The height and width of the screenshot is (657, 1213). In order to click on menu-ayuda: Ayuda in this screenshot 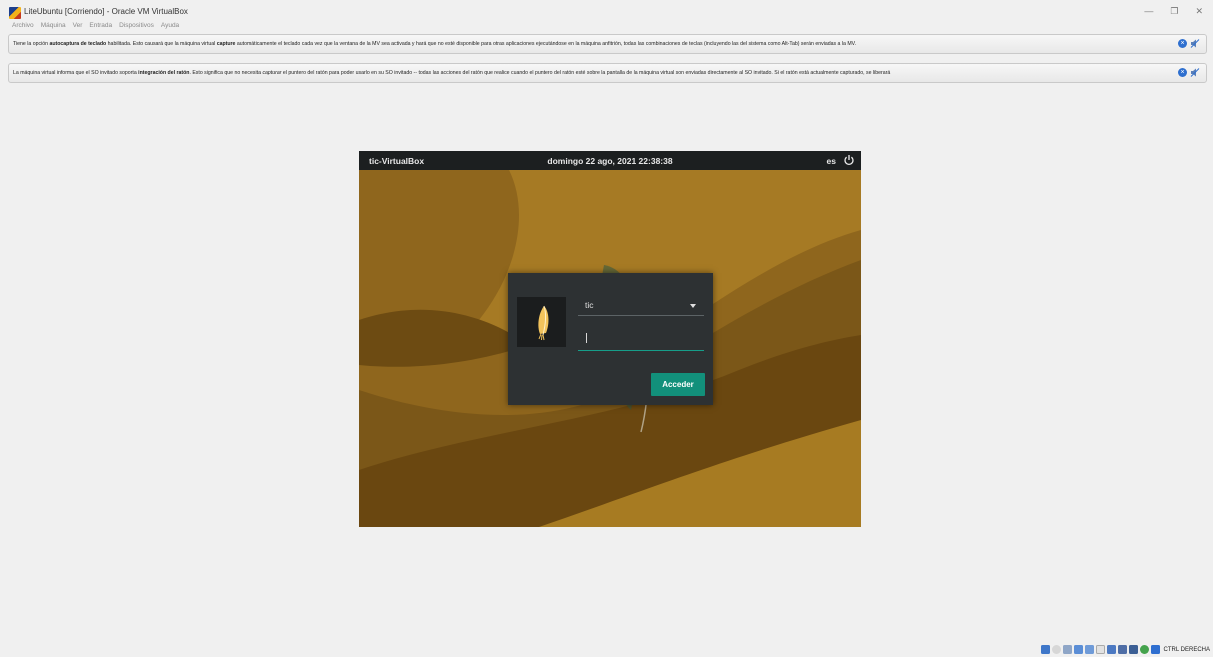, I will do `click(170, 25)`.